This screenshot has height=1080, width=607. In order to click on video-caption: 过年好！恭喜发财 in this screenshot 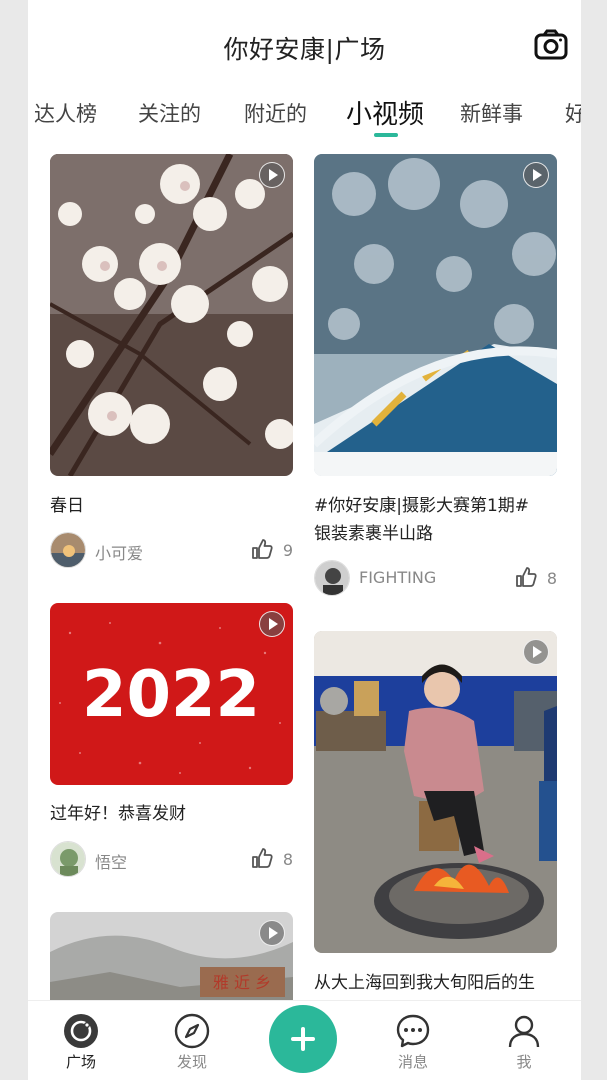, I will do `click(118, 814)`.